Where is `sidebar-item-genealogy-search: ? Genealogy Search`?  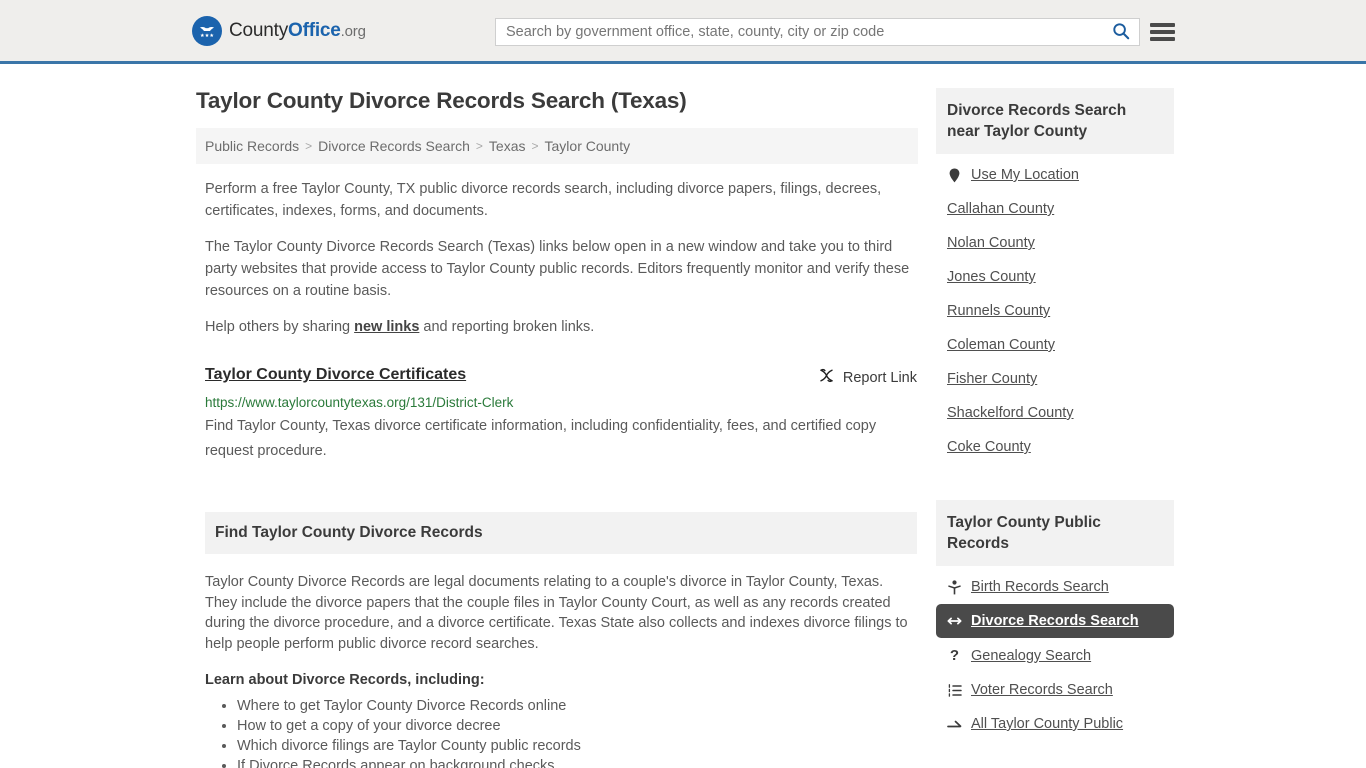 sidebar-item-genealogy-search: ? Genealogy Search is located at coordinates (1055, 655).